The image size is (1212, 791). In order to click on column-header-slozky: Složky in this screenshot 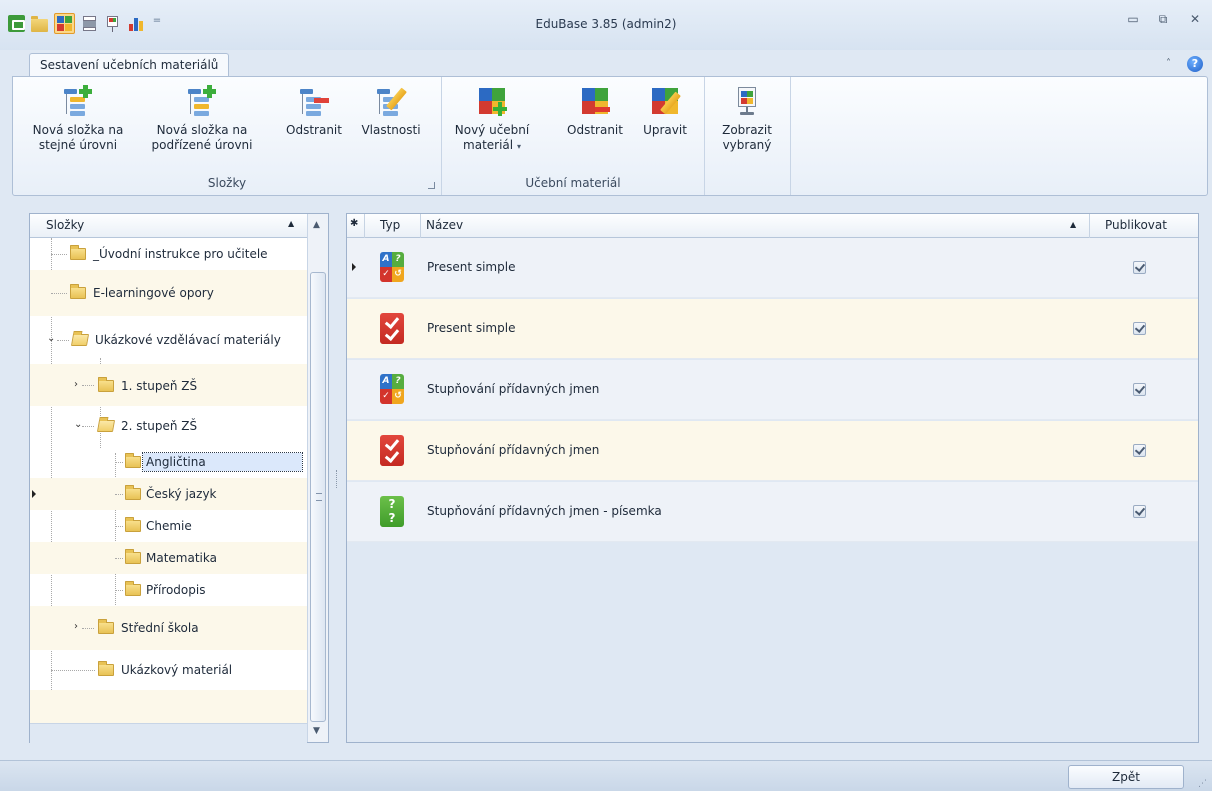, I will do `click(65, 225)`.